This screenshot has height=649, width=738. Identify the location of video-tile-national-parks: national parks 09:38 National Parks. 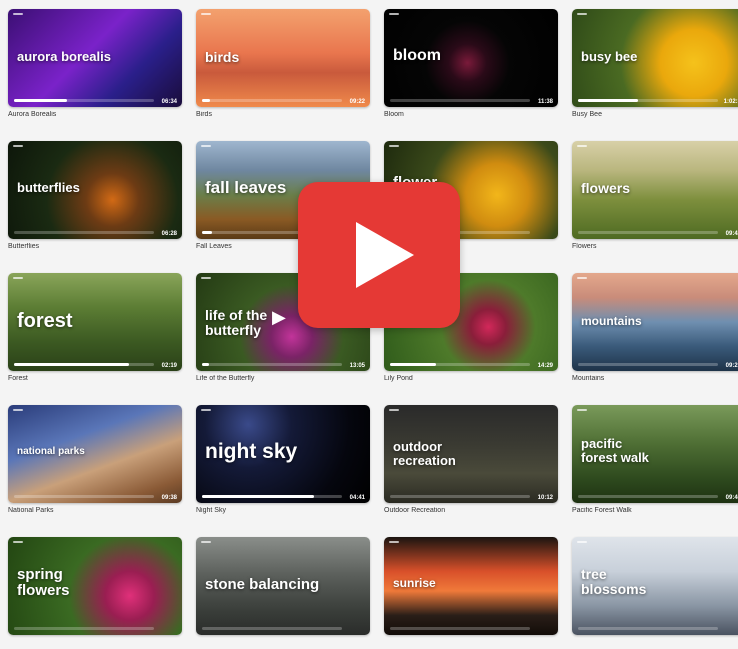
(95, 461).